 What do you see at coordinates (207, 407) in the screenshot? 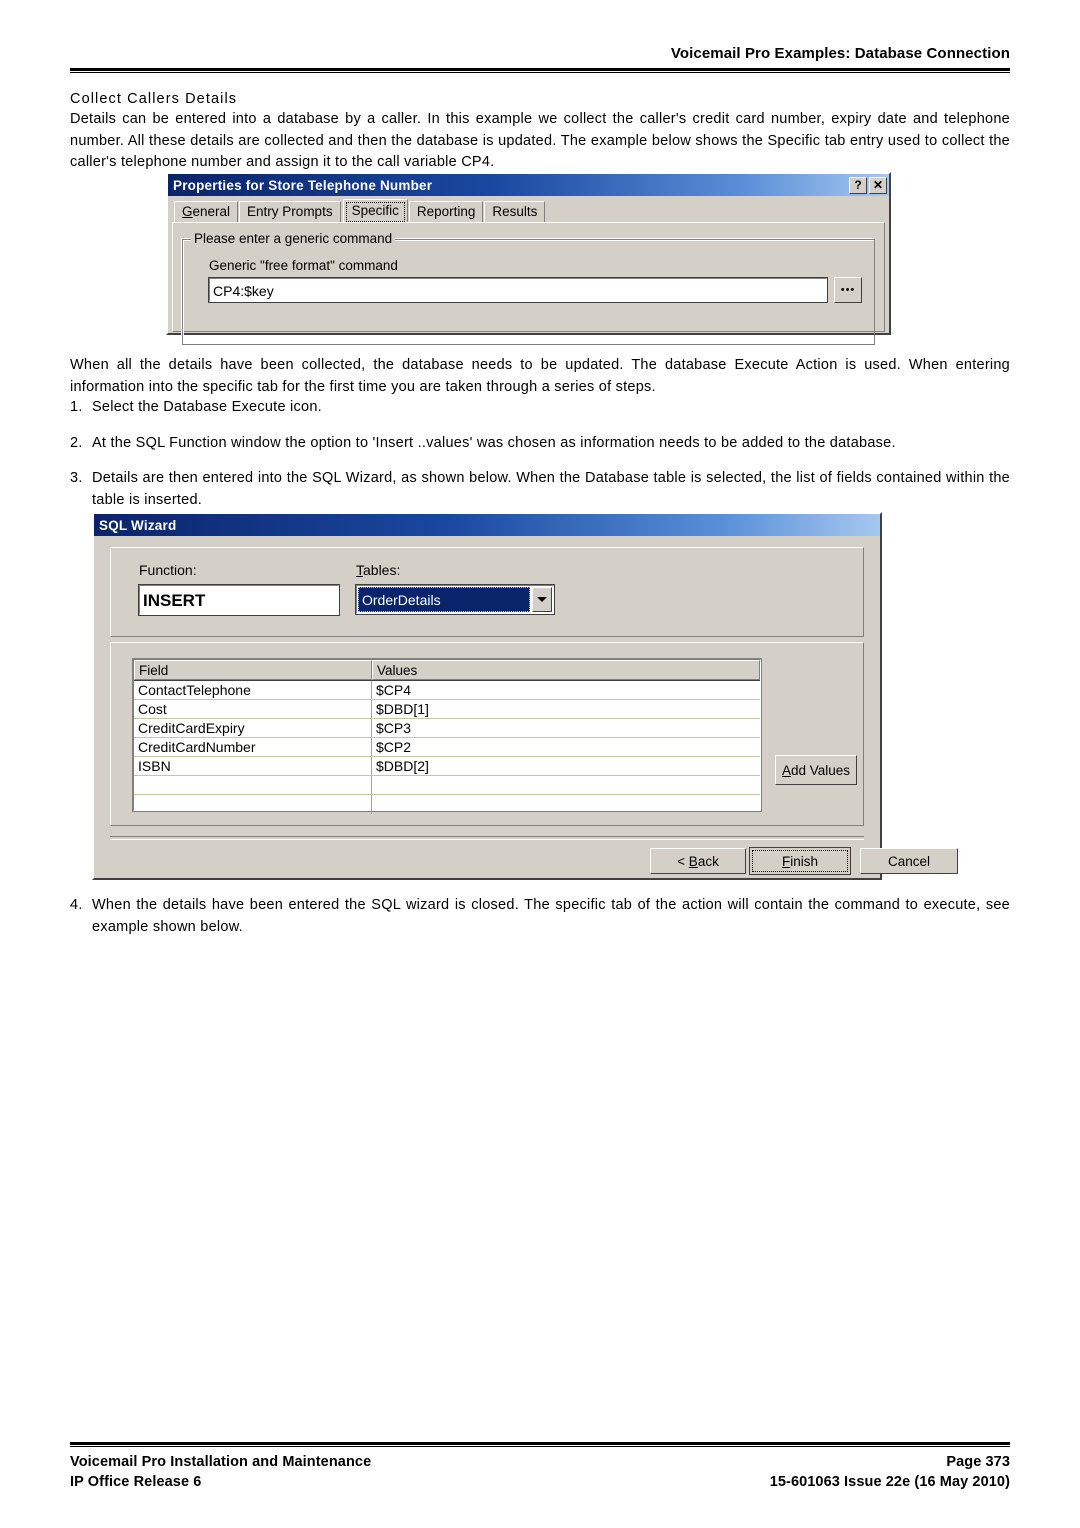
I see `step-text: Select the Database Execute icon.` at bounding box center [207, 407].